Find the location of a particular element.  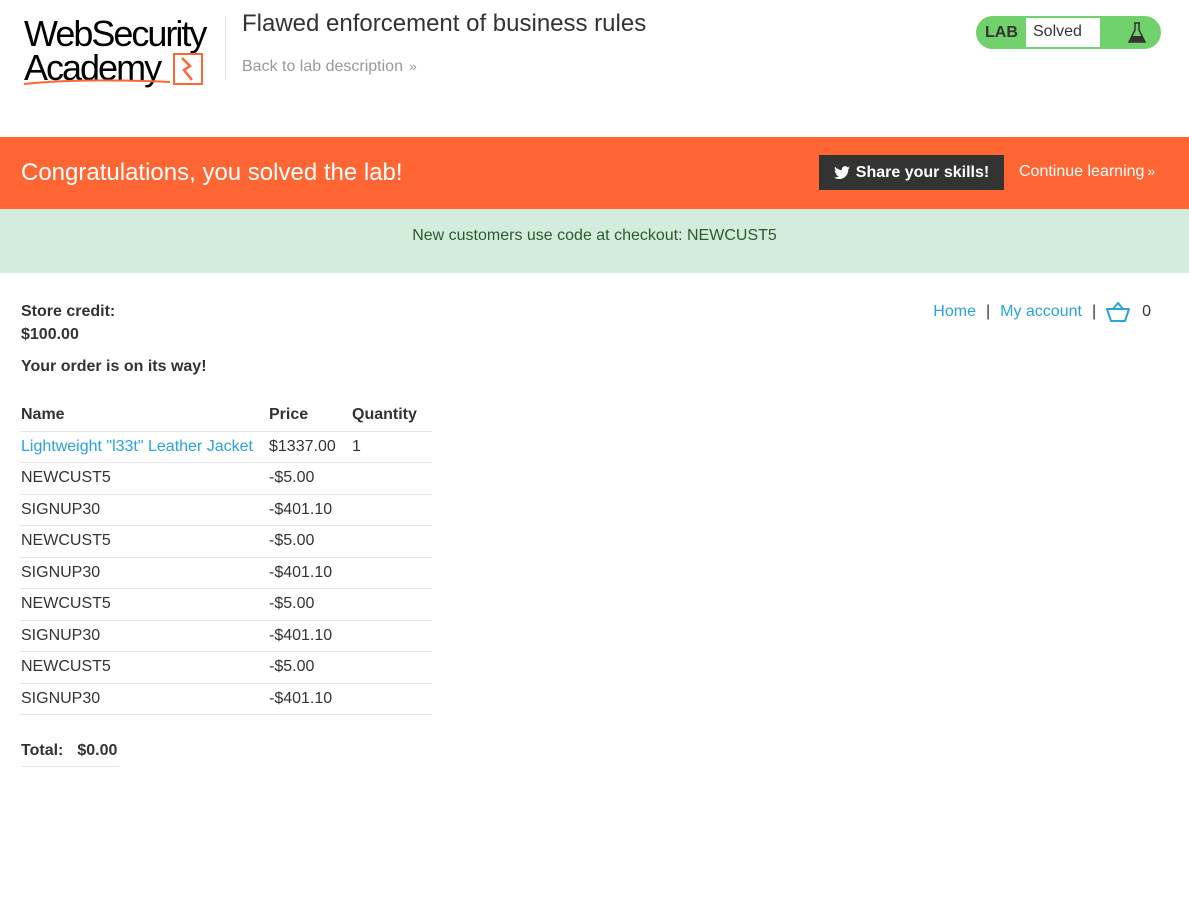

twitter-icon is located at coordinates (841, 172).